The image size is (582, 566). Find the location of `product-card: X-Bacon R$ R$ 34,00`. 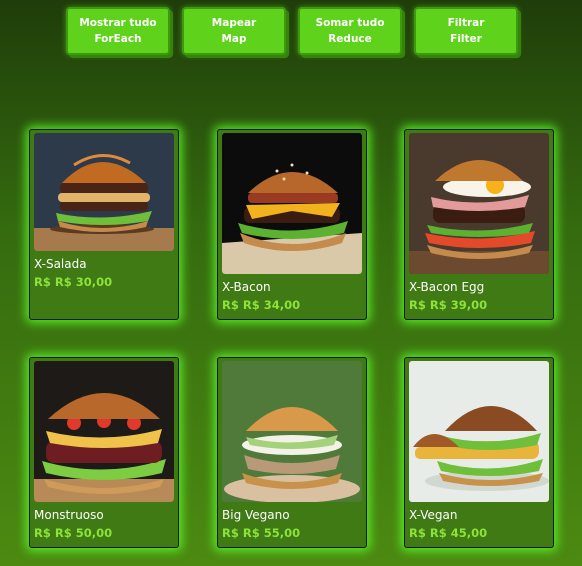

product-card: X-Bacon R$ R$ 34,00 is located at coordinates (292, 224).